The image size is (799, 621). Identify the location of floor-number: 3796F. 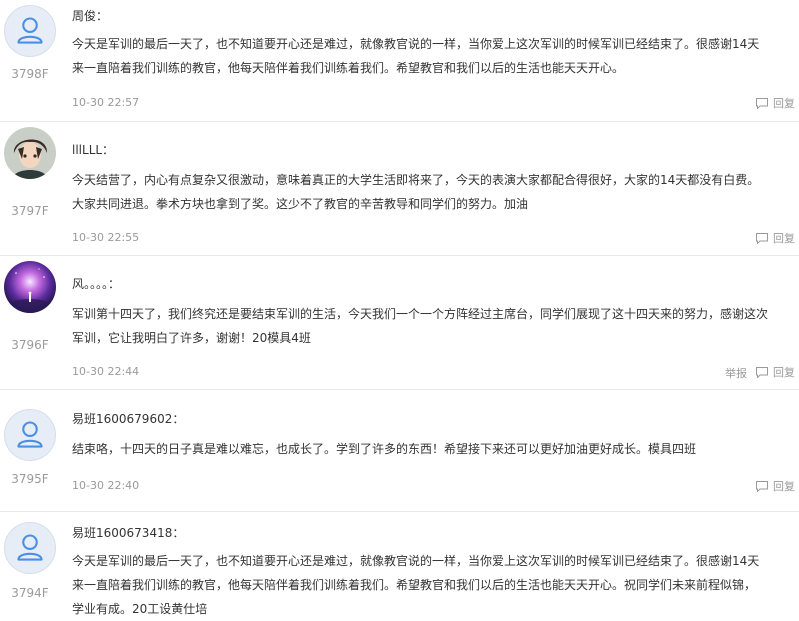
(30, 345).